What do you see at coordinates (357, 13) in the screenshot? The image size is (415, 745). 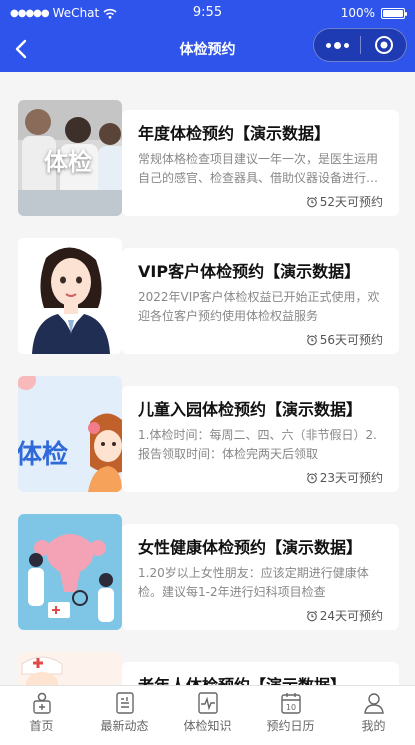 I see `battery-percent: 100%` at bounding box center [357, 13].